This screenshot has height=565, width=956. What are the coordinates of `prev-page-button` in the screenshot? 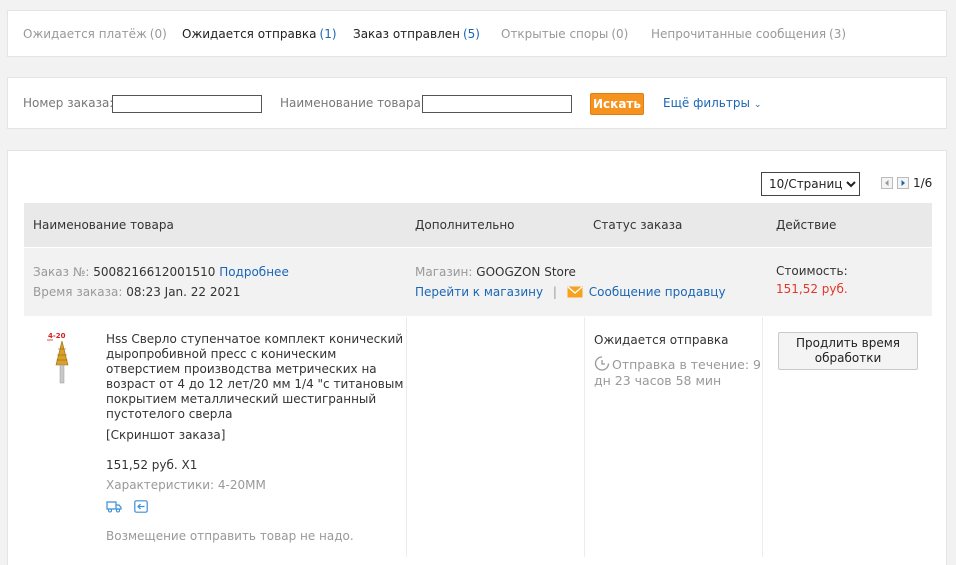 It's located at (887, 183).